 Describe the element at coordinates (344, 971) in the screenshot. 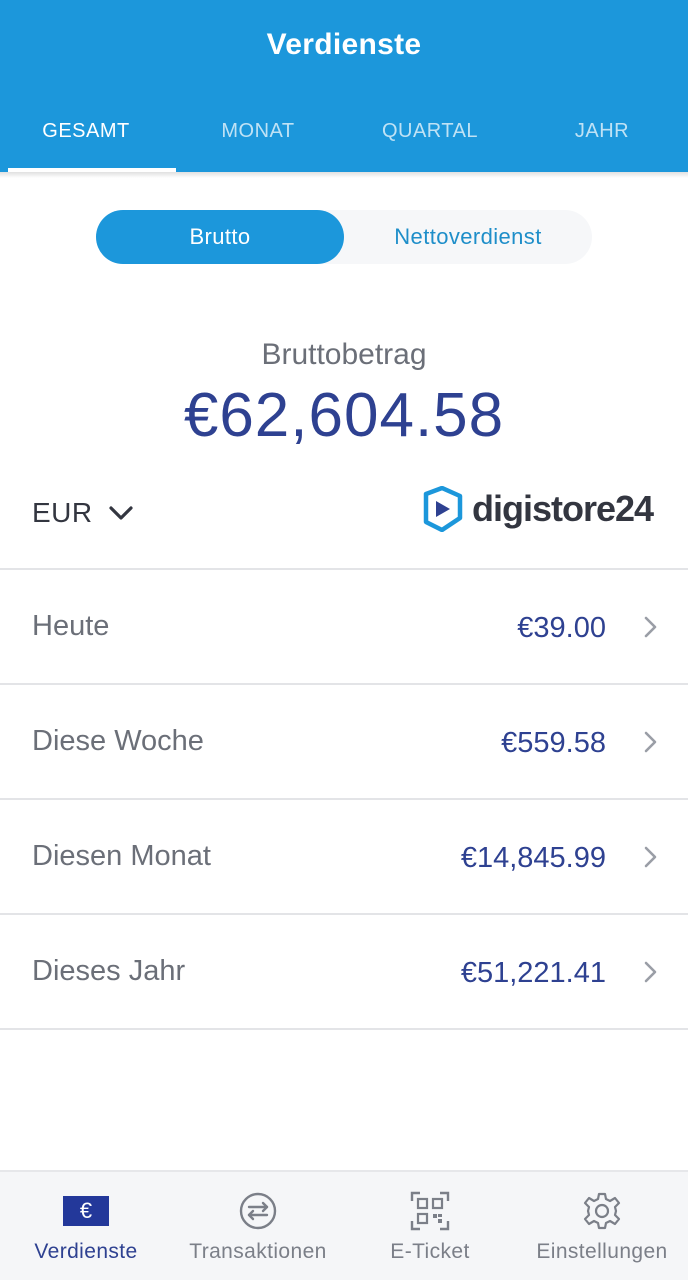

I see `list-item-dieses-jahr: Dieses Jahr €51,221.41` at that location.